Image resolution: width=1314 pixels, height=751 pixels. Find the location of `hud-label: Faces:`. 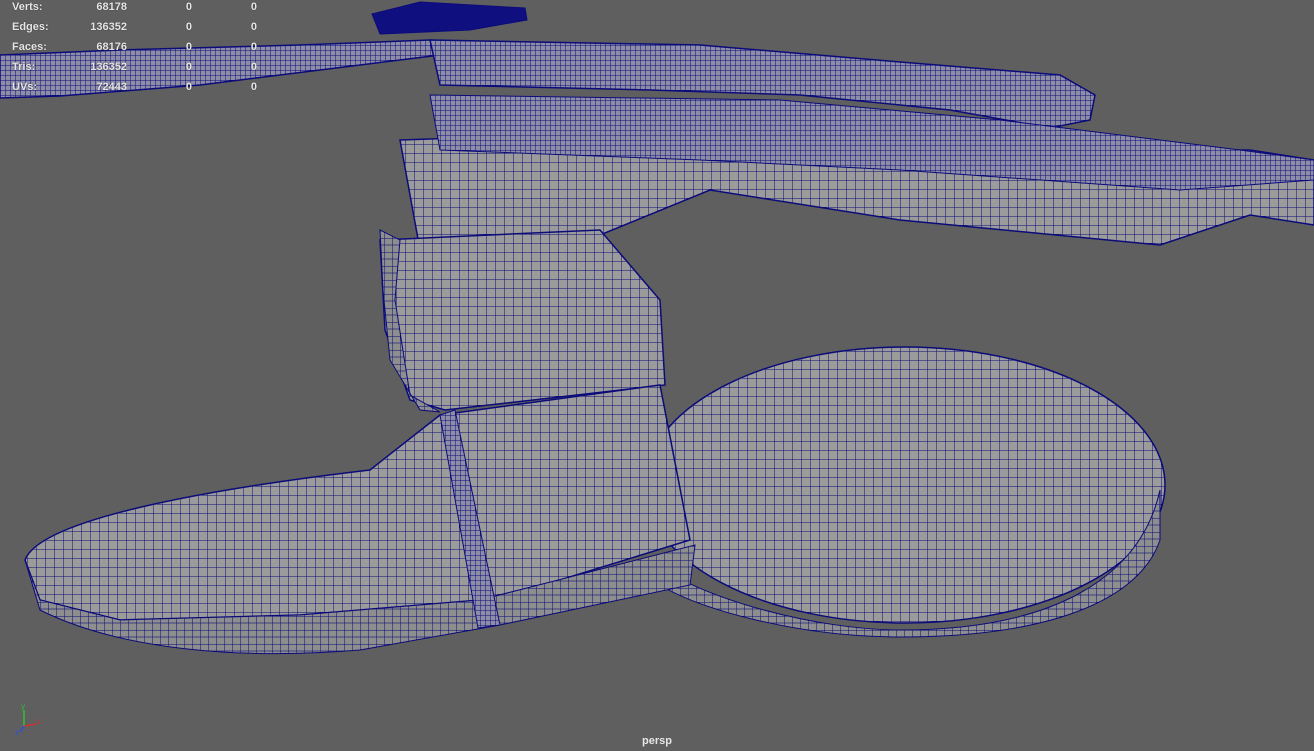

hud-label: Faces: is located at coordinates (29, 47).